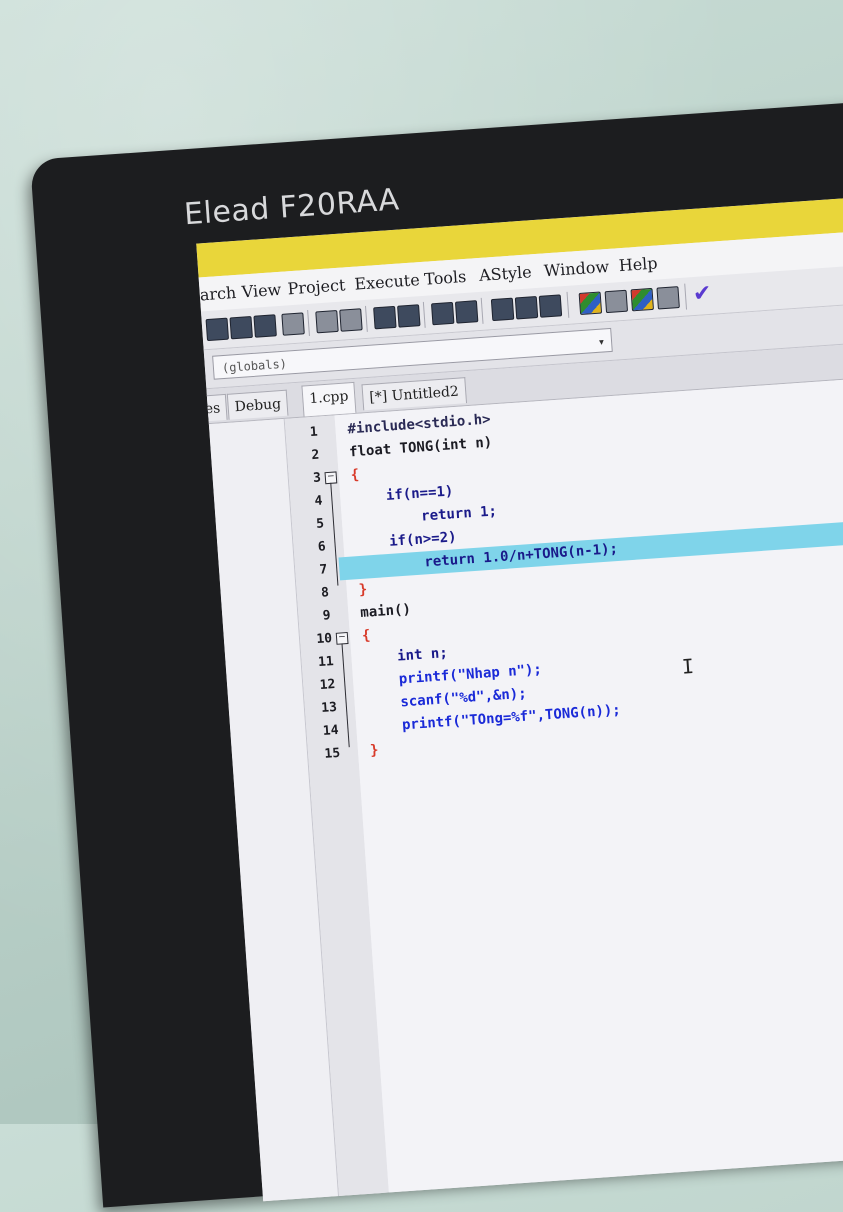 This screenshot has height=1212, width=843. Describe the element at coordinates (329, 399) in the screenshot. I see `tab-file-1cpp: 1.cpp` at that location.